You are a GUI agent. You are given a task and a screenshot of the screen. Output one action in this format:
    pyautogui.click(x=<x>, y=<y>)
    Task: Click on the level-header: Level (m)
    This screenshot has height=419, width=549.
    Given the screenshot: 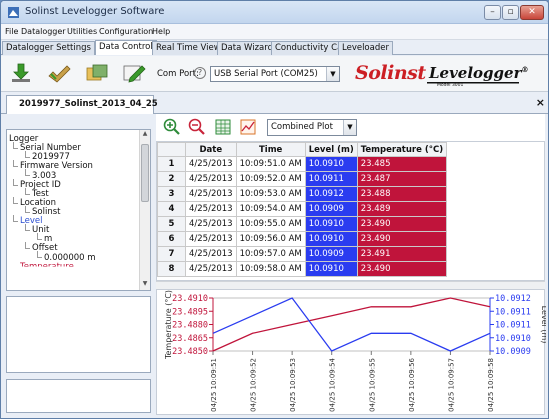 What is the action you would take?
    pyautogui.click(x=331, y=149)
    